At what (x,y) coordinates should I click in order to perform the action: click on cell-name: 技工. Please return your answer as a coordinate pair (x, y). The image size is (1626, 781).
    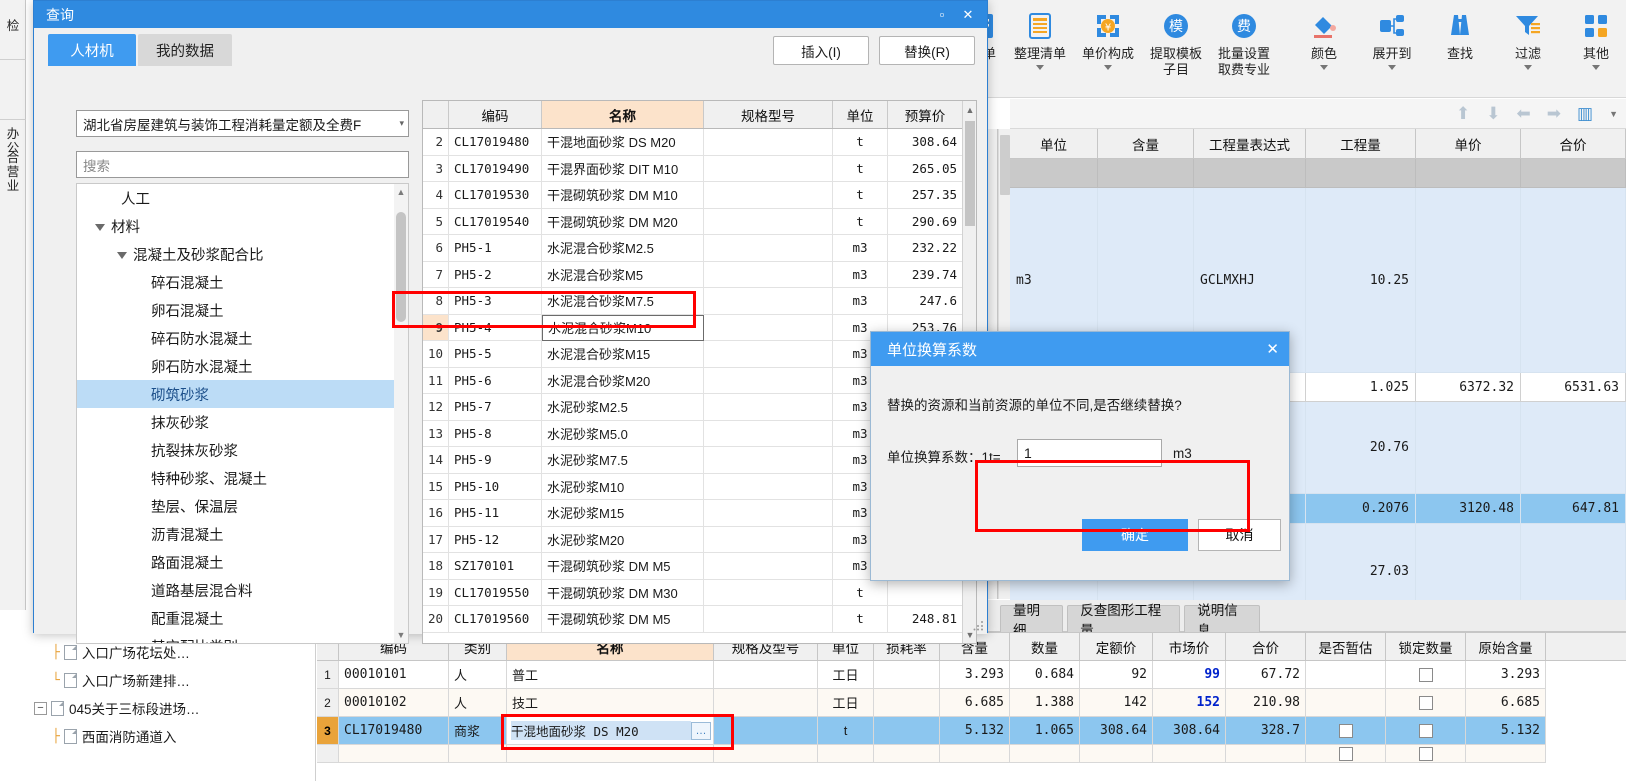
    Looking at the image, I should click on (610, 703).